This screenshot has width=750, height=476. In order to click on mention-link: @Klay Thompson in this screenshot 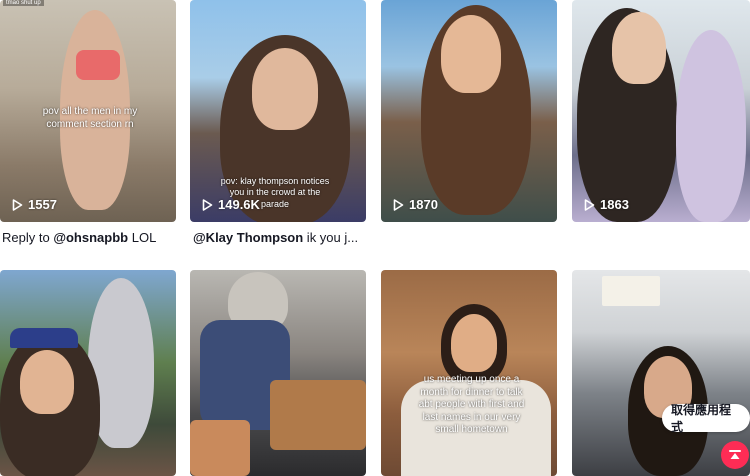, I will do `click(248, 237)`.